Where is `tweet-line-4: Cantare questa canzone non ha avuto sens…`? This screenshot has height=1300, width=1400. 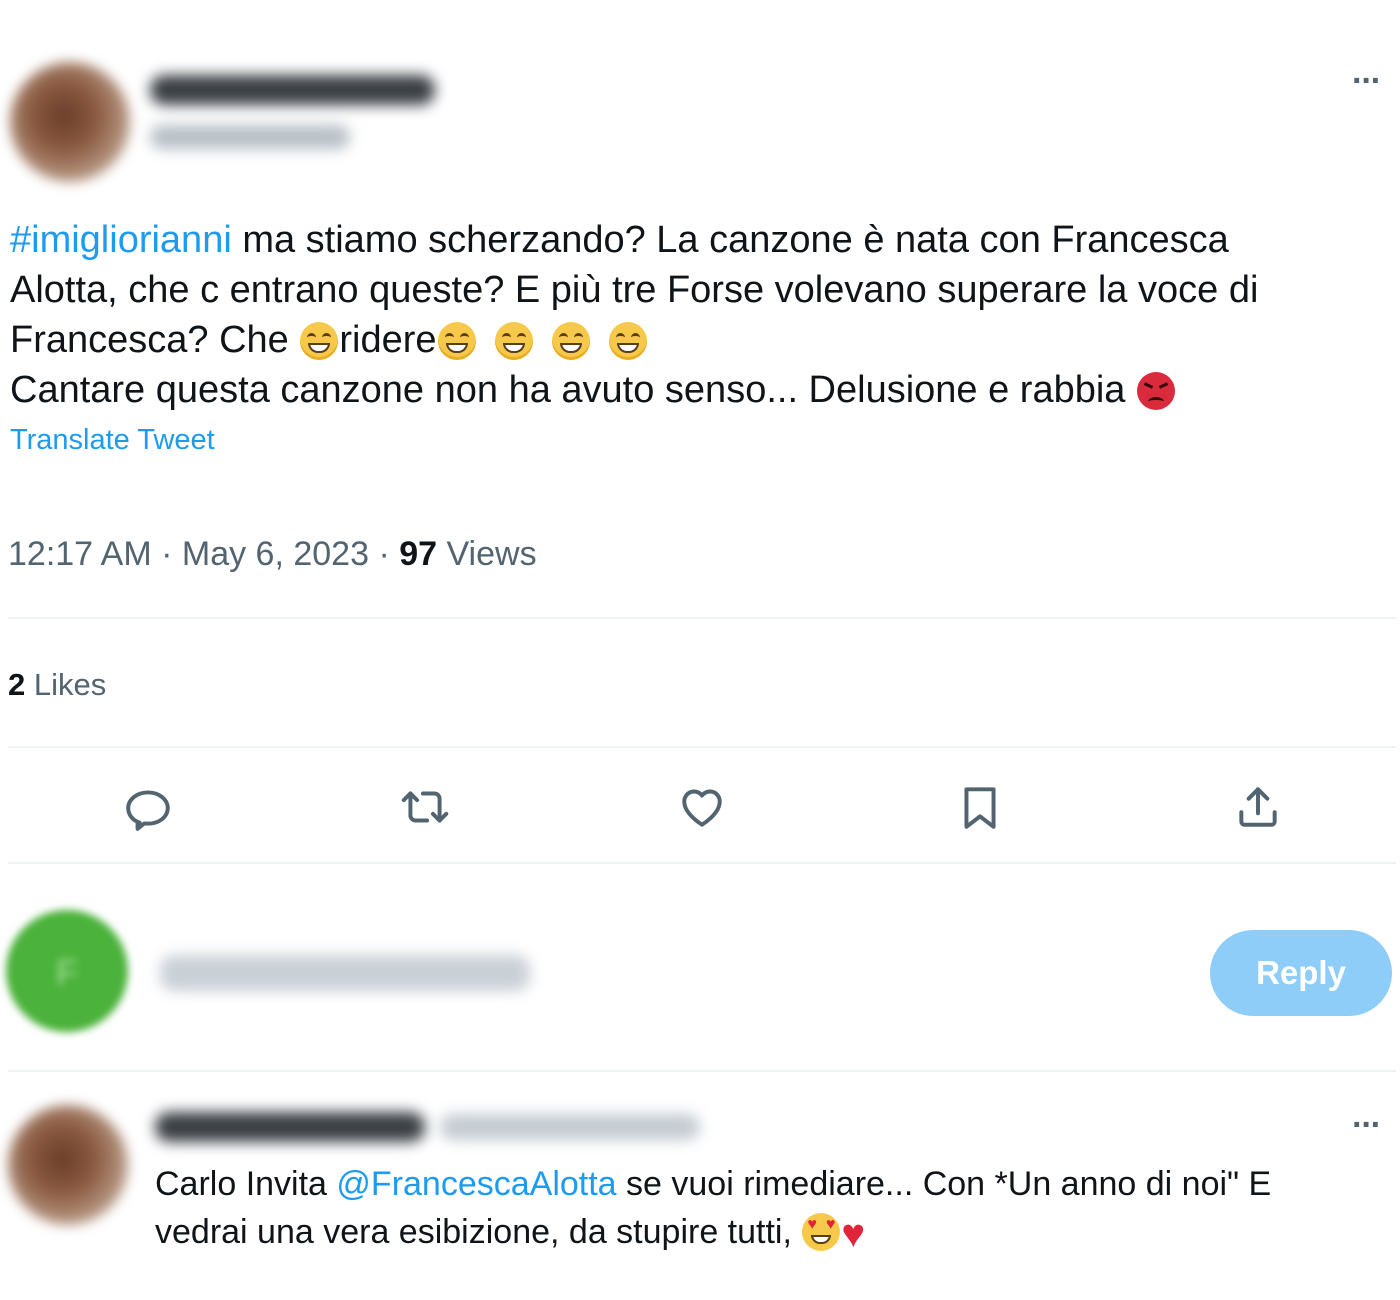
tweet-line-4: Cantare questa canzone non ha avuto sens… is located at coordinates (573, 390).